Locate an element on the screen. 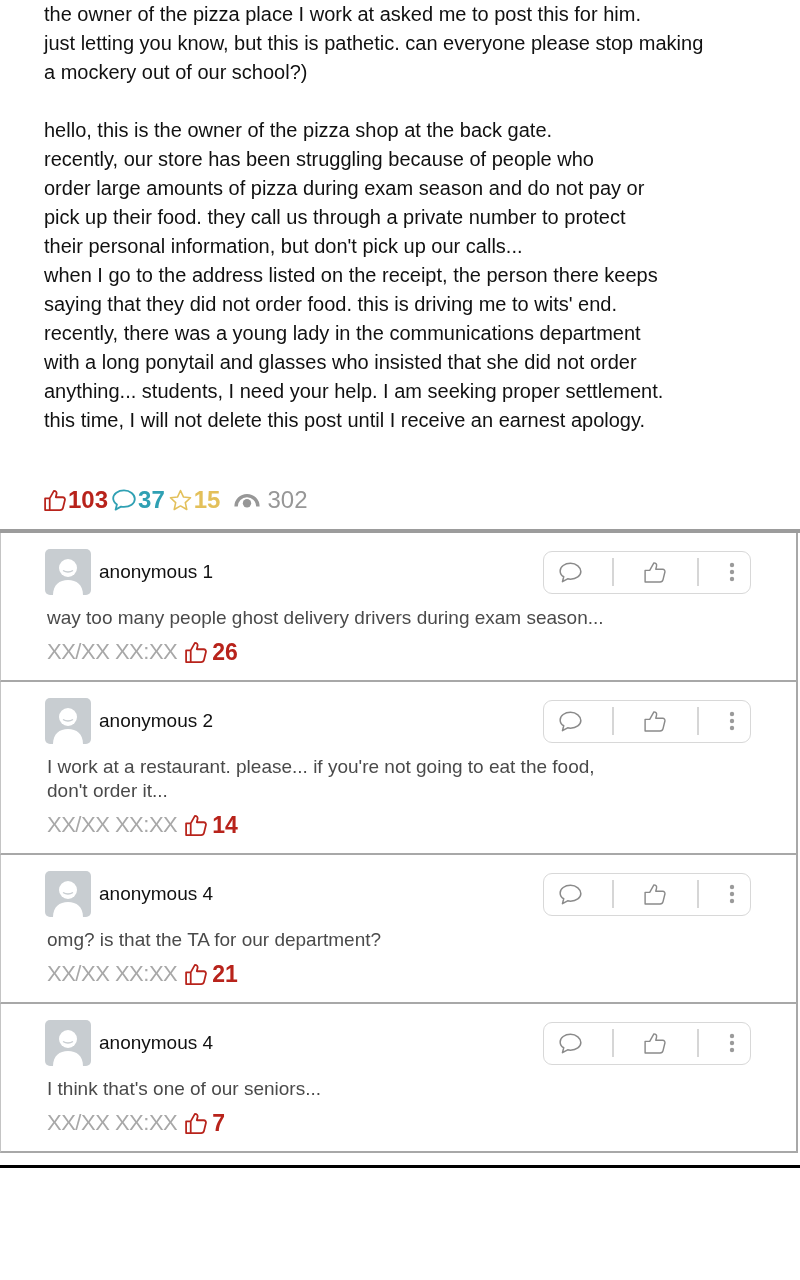 This screenshot has height=1280, width=800. post-paragraph: the owner of the pizza place I work at asked me to post this for him. just letting you know, but this is pathetic. can everyone please stop making a mockery out of our school?) is located at coordinates (374, 43).